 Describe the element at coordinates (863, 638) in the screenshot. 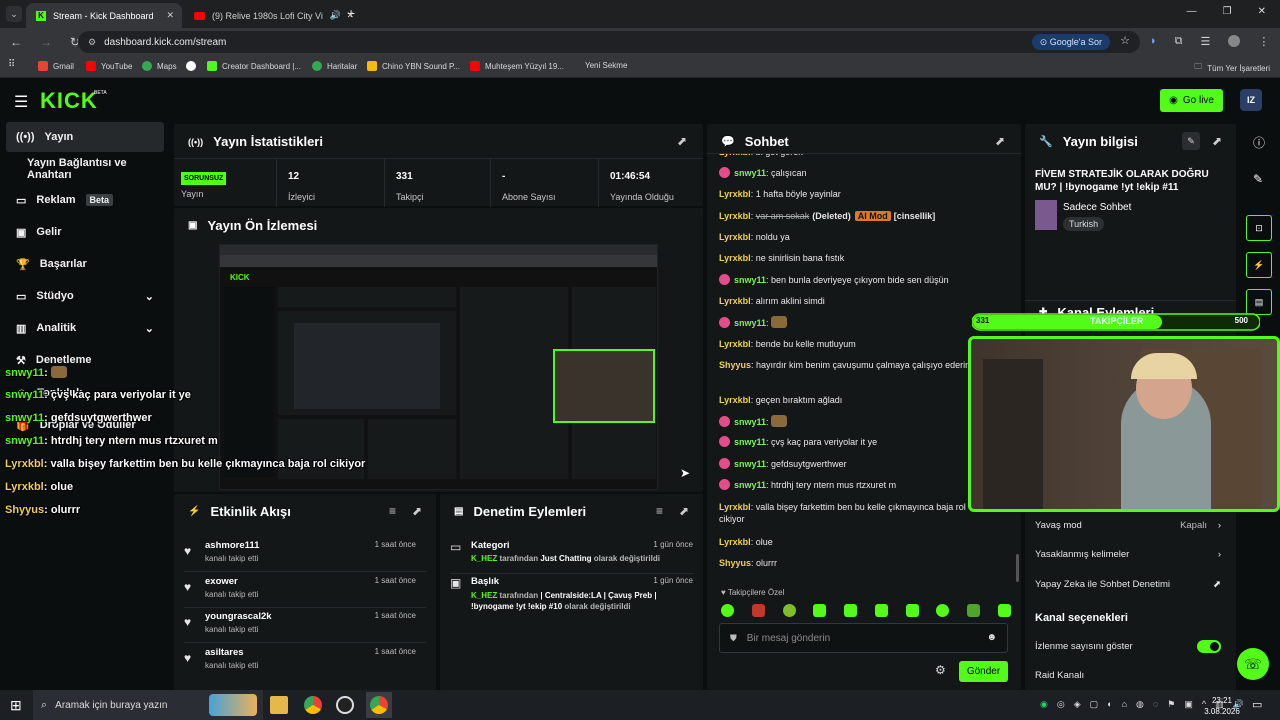

I see `chat-input: ⛊ Bir mesaj gönderin ☻` at that location.